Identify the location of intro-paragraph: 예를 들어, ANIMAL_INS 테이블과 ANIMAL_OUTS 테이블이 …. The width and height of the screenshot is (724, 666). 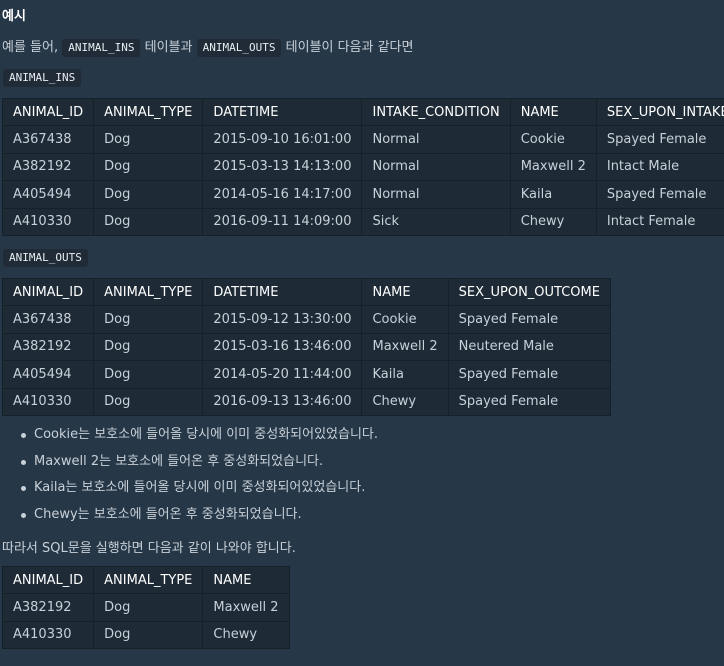
(207, 46).